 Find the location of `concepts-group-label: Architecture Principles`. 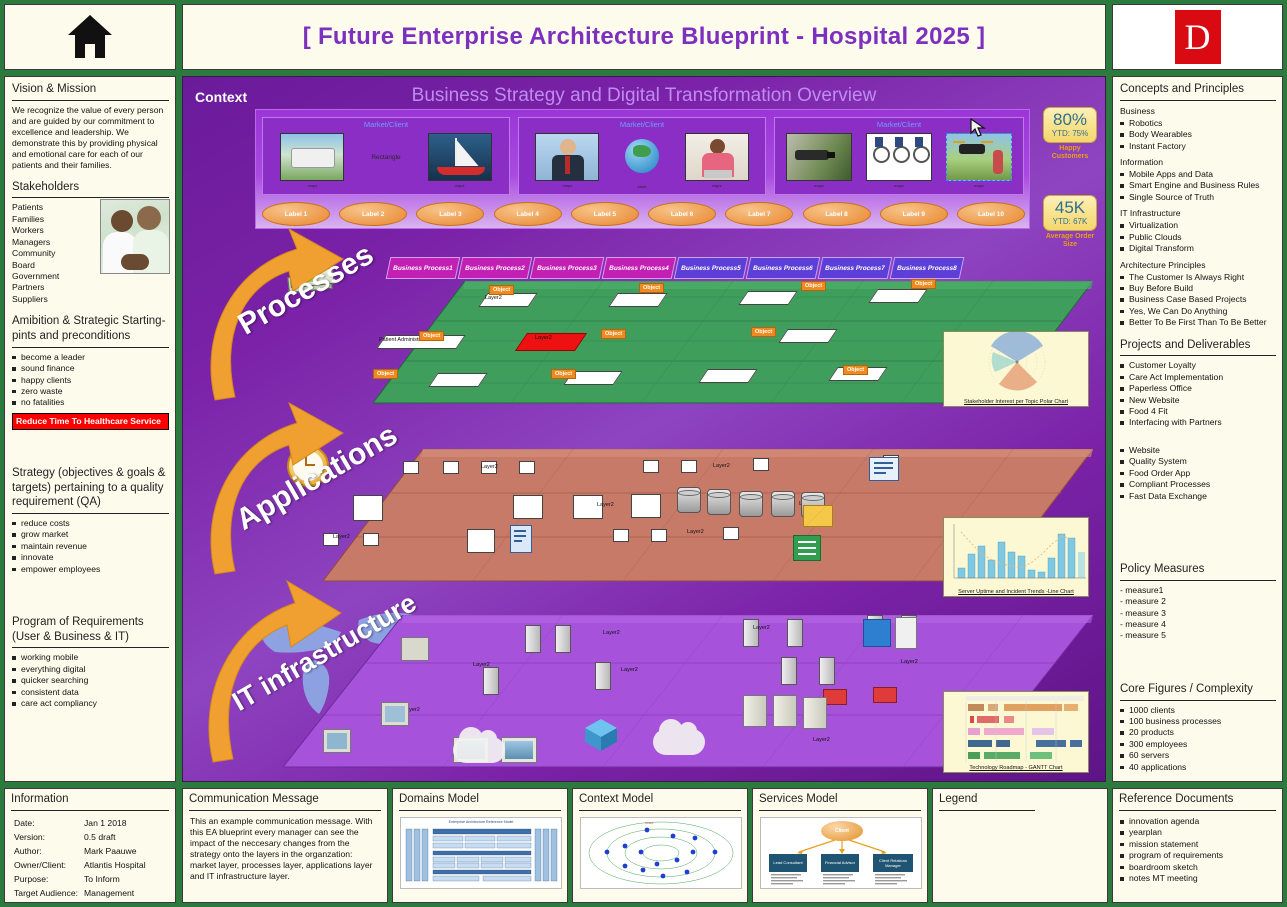

concepts-group-label: Architecture Principles is located at coordinates (1163, 264).